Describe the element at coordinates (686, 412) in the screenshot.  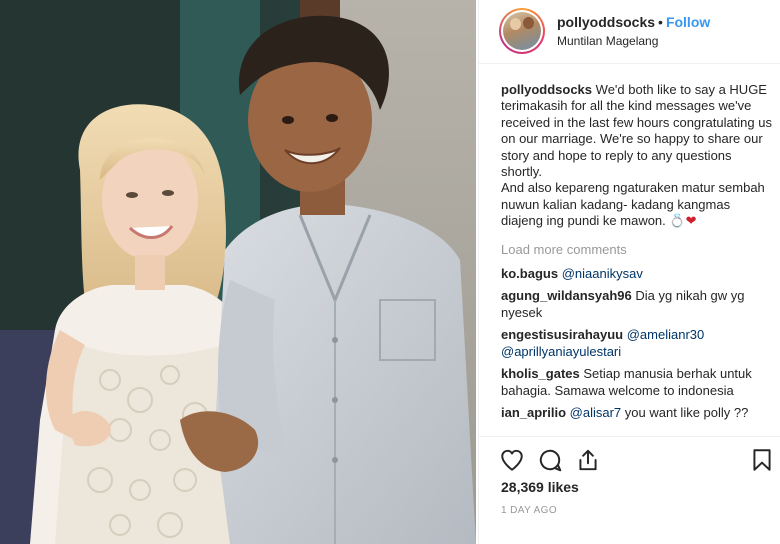
I see `comment-text: you want like polly ??` at that location.